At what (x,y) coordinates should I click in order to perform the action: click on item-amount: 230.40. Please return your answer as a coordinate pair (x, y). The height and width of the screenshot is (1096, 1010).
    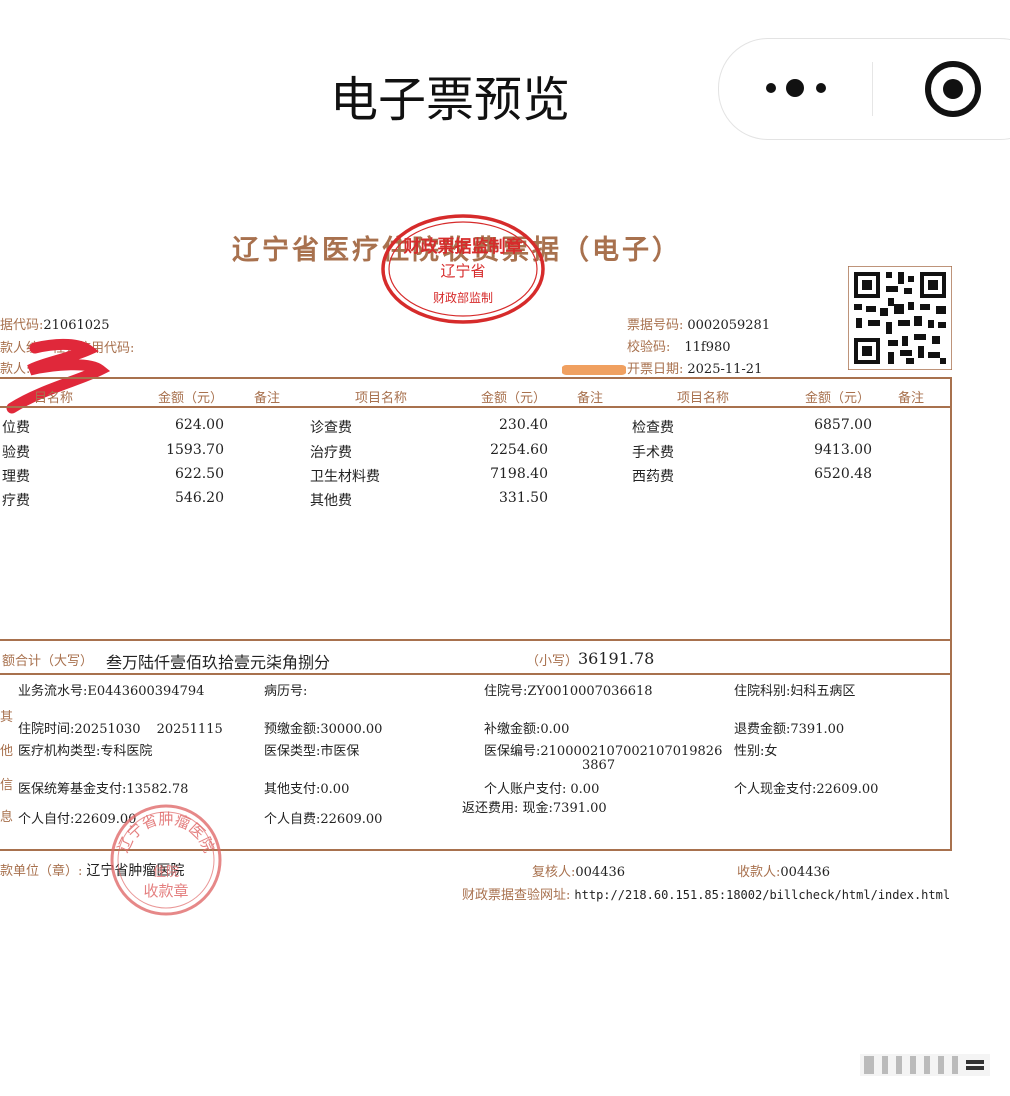
    Looking at the image, I should click on (523, 425).